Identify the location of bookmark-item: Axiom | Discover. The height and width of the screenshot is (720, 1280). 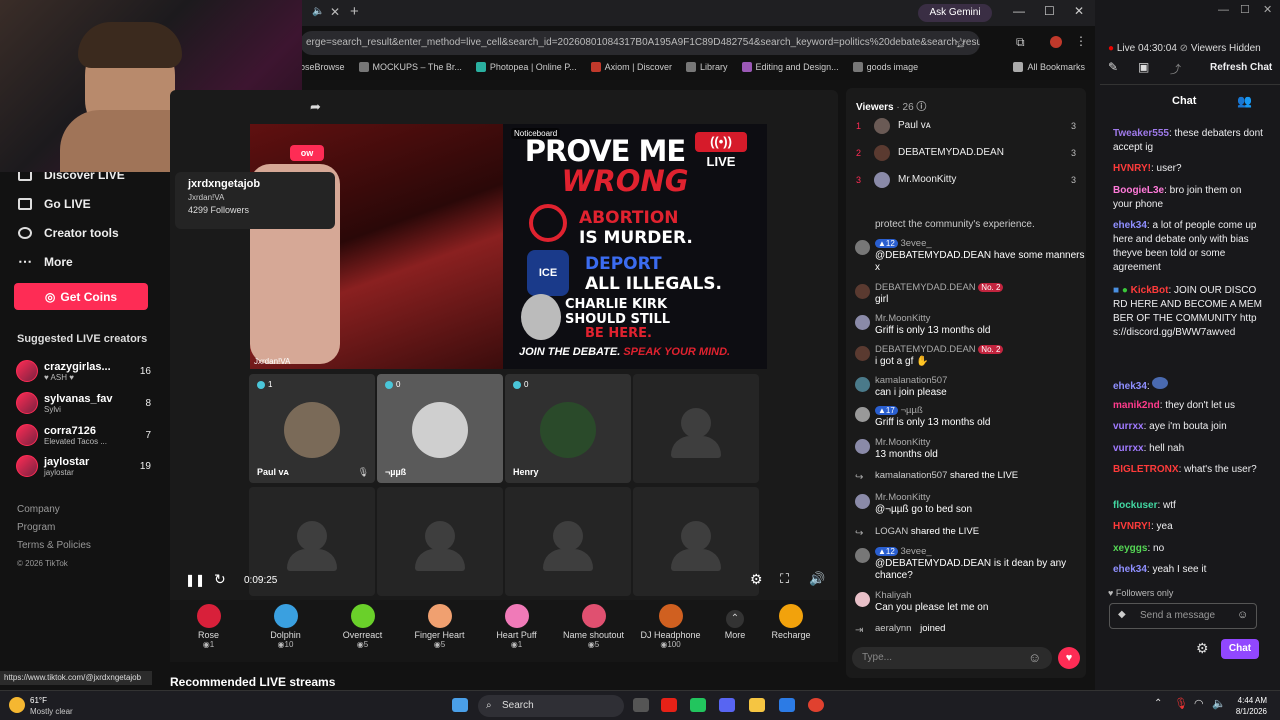
(631, 67).